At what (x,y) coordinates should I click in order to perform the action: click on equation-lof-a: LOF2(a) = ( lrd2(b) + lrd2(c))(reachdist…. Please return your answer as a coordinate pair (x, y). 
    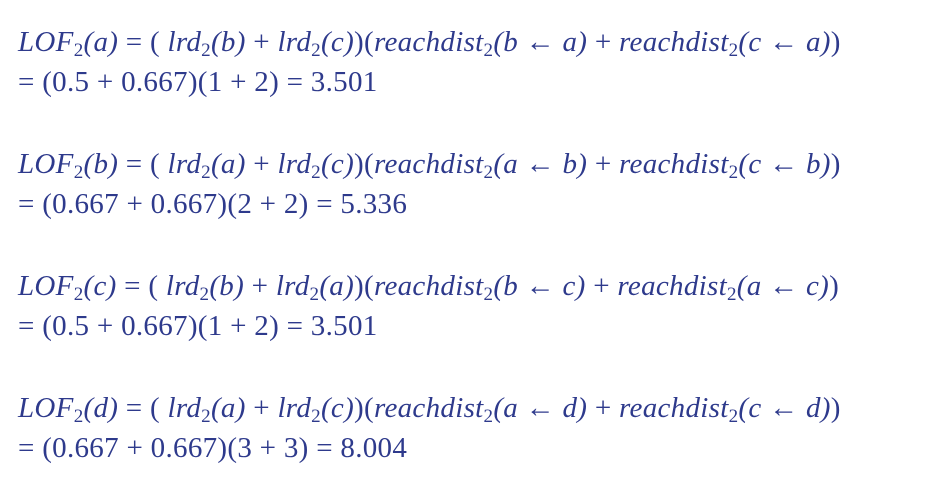
    Looking at the image, I should click on (429, 62).